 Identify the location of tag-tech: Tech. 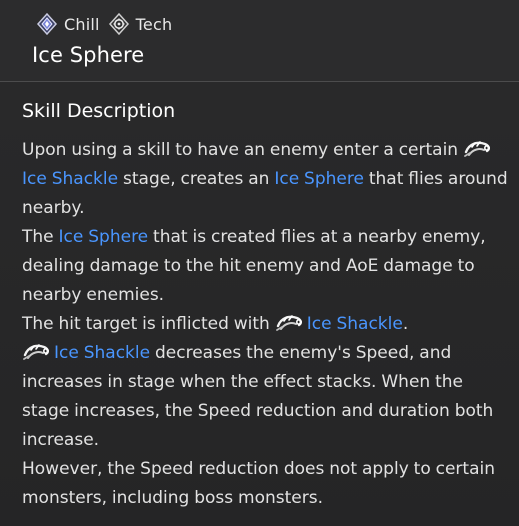
(140, 24).